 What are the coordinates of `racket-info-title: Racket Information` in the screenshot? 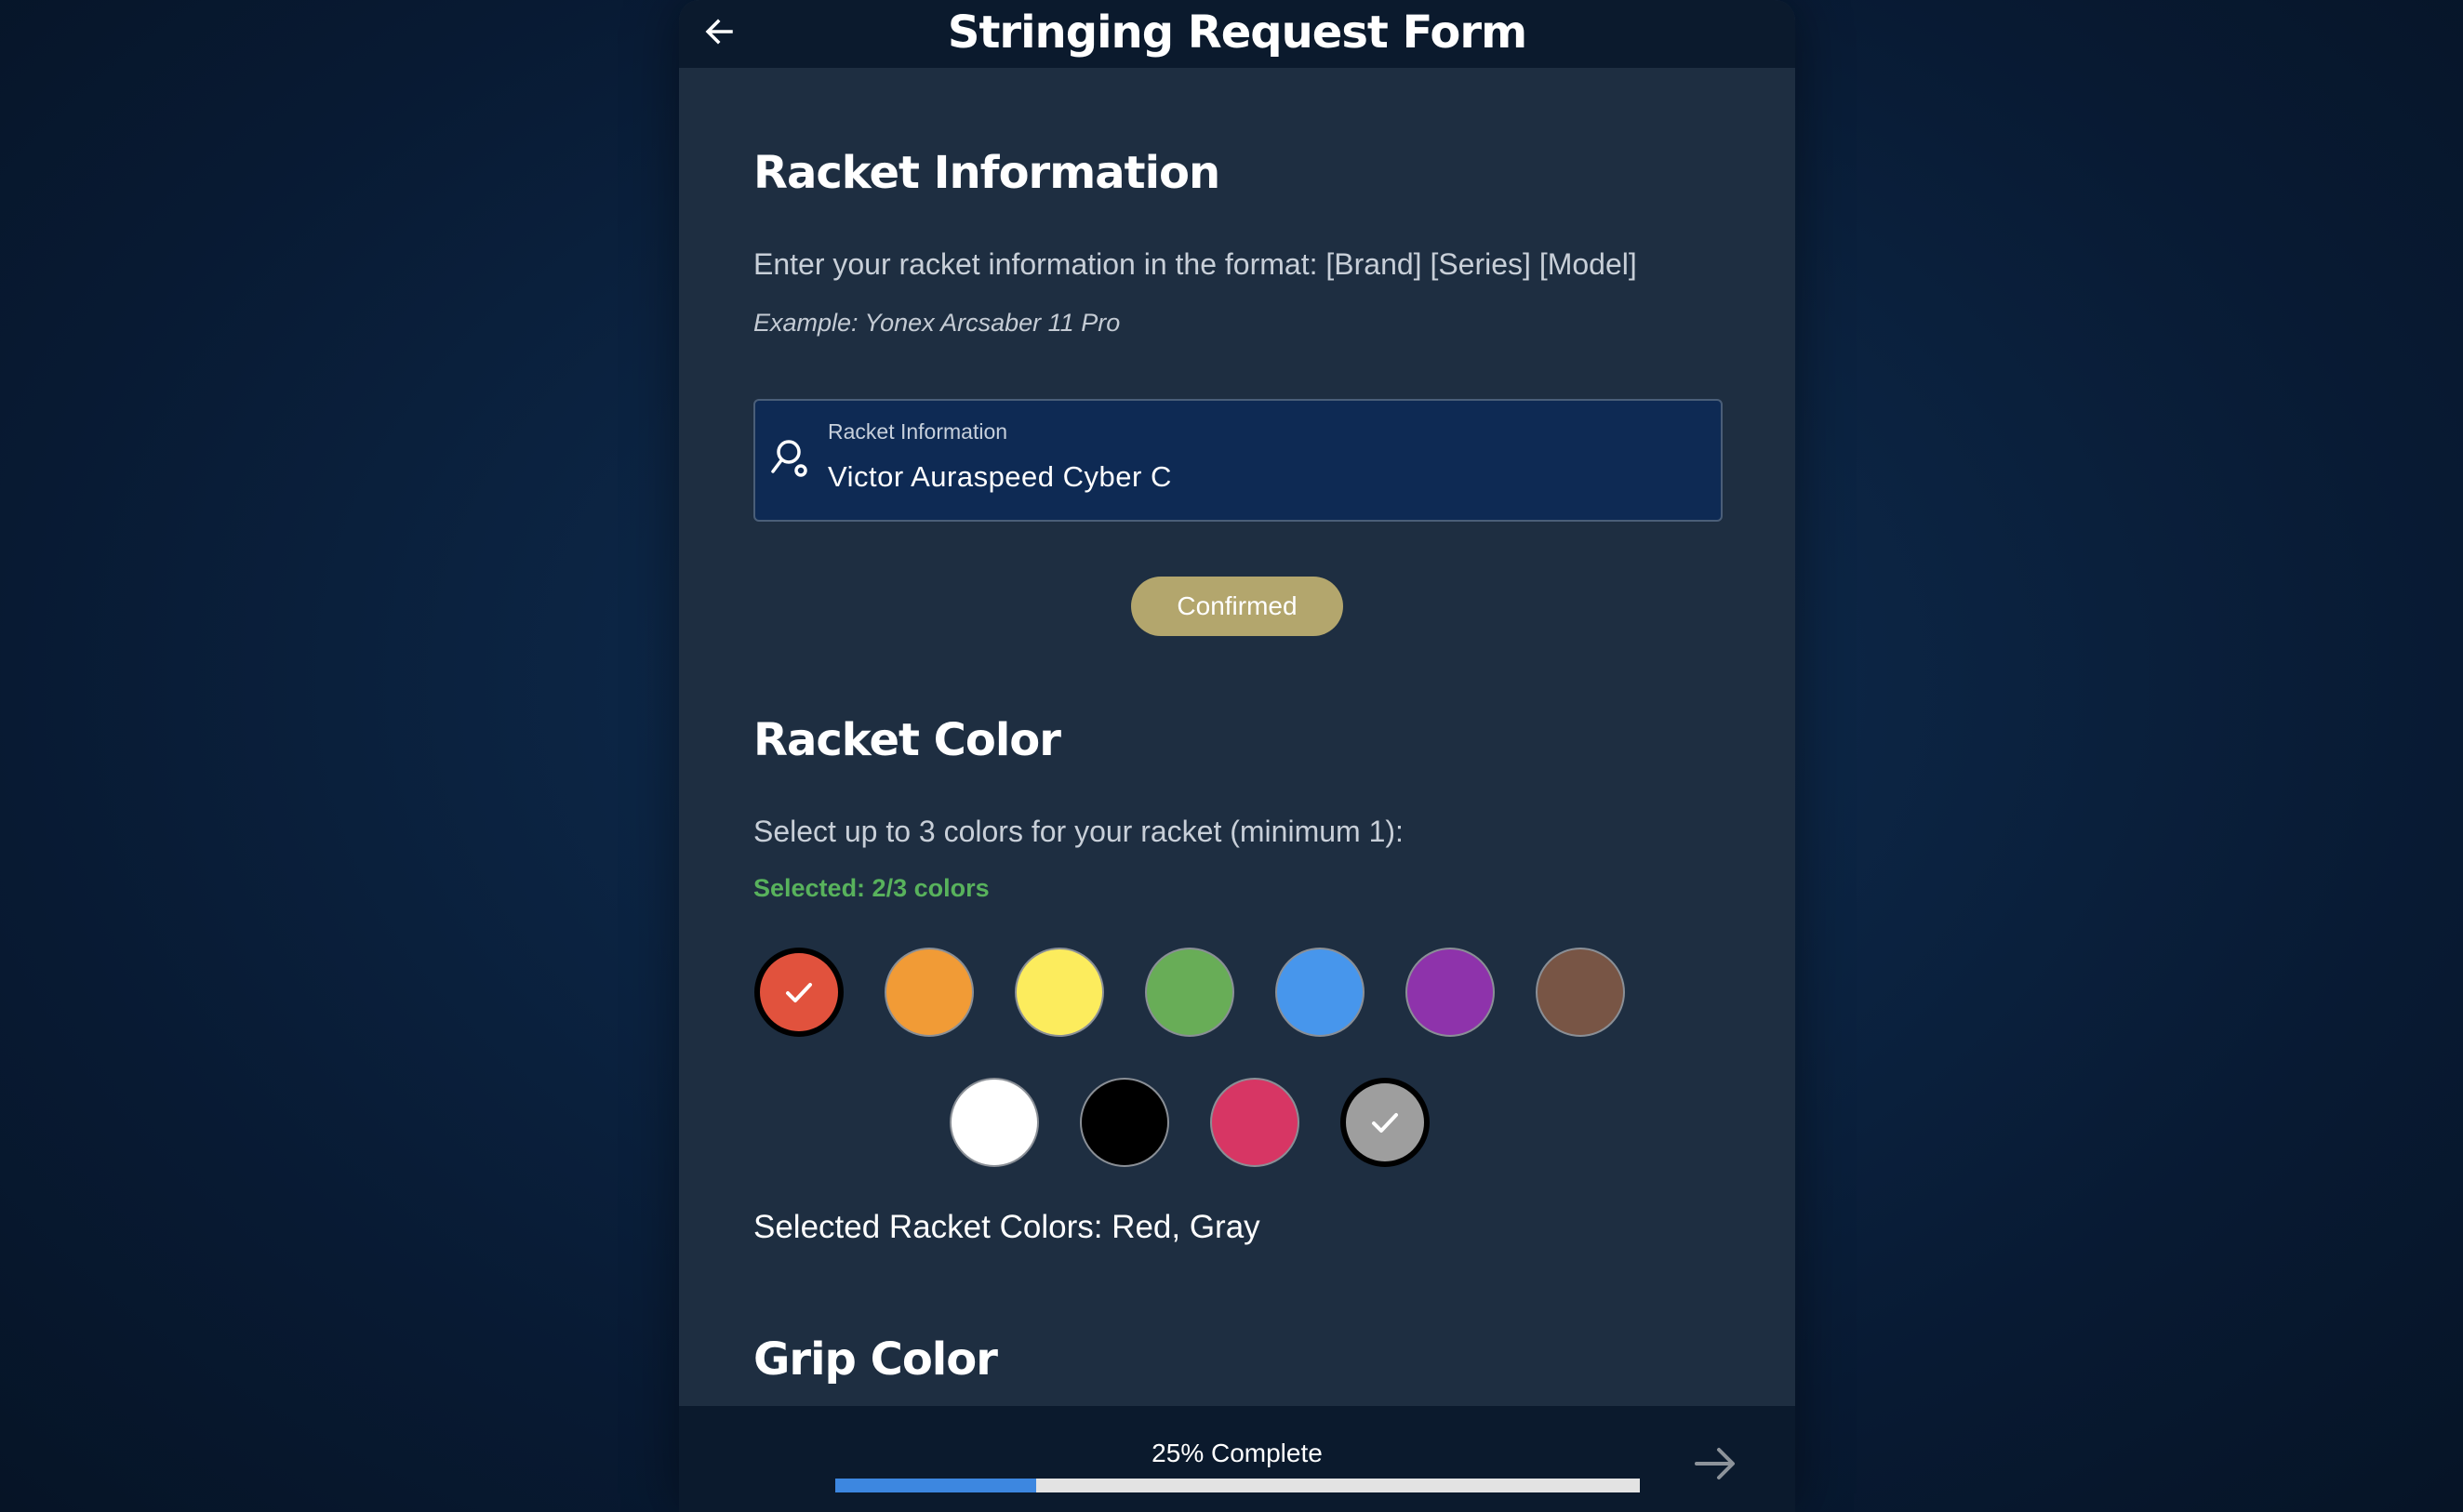 It's located at (986, 173).